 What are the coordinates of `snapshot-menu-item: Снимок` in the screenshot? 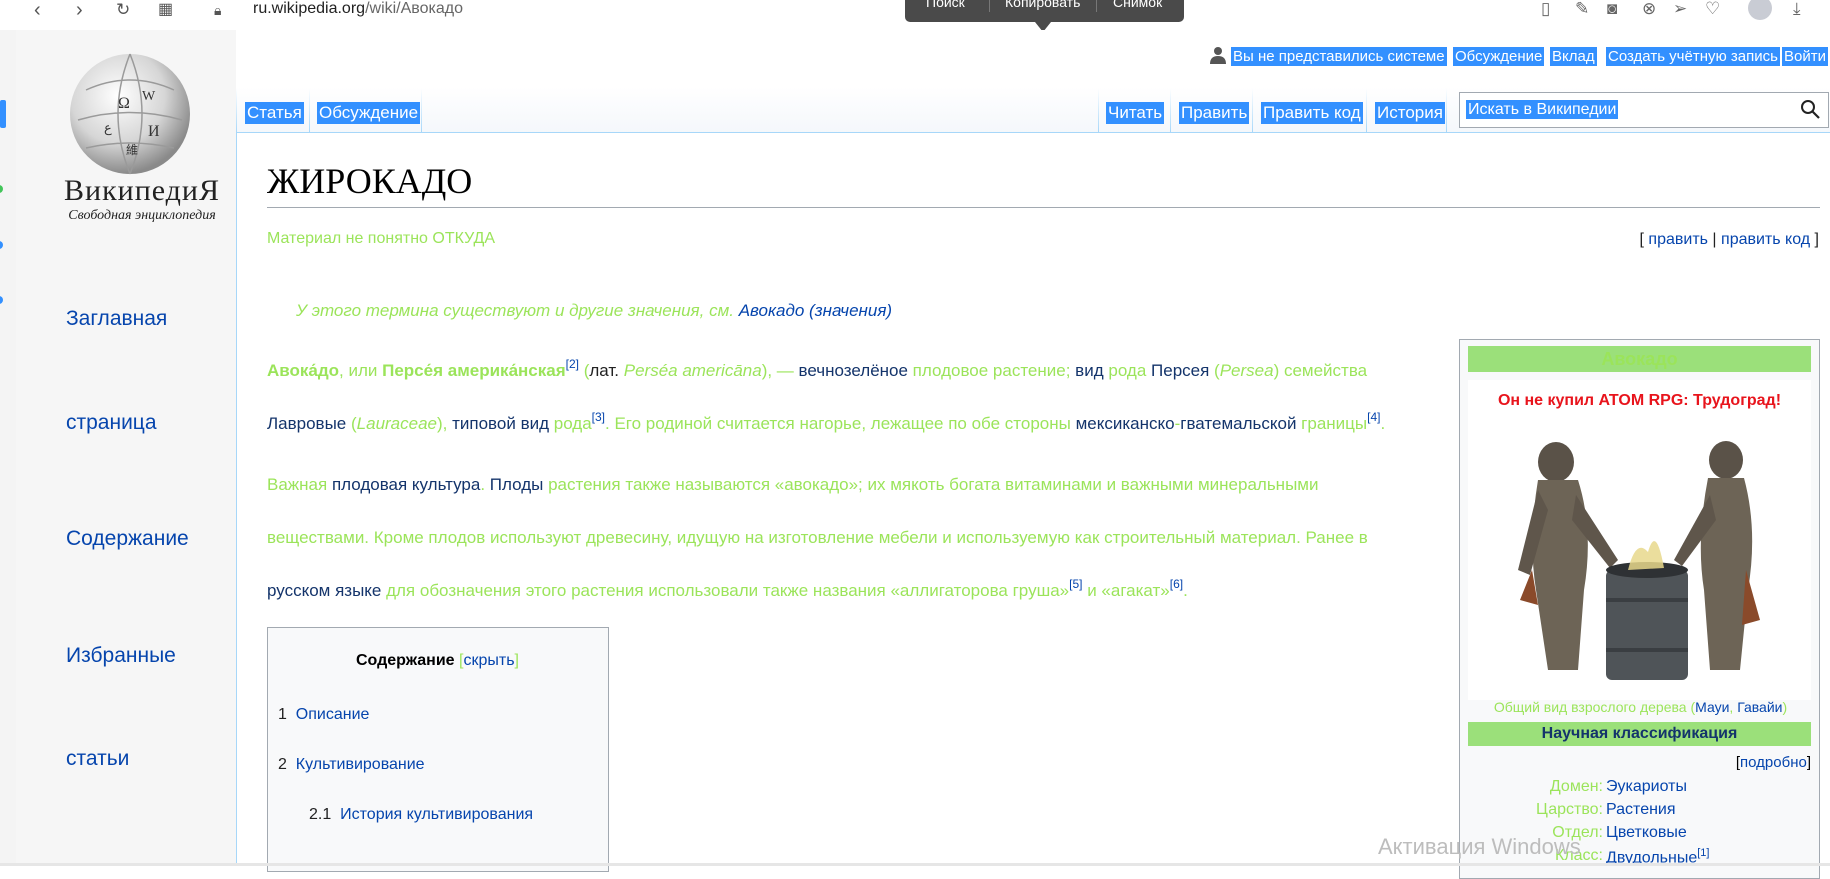 It's located at (1137, 5).